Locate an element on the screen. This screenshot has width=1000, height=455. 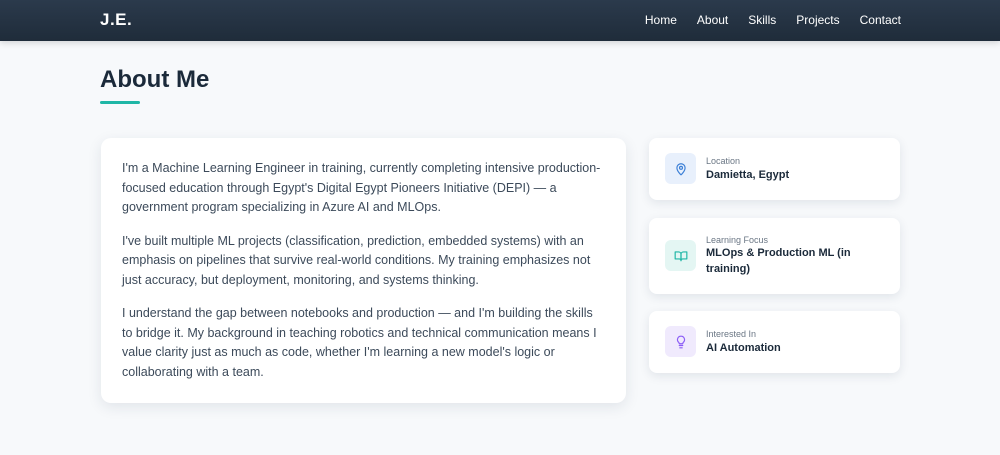
lightbulb-icon is located at coordinates (680, 341).